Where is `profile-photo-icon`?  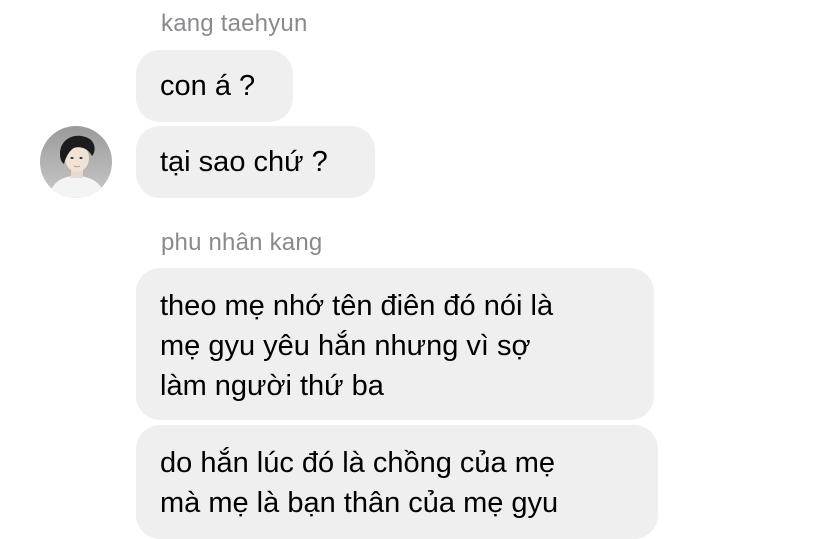
profile-photo-icon is located at coordinates (76, 162).